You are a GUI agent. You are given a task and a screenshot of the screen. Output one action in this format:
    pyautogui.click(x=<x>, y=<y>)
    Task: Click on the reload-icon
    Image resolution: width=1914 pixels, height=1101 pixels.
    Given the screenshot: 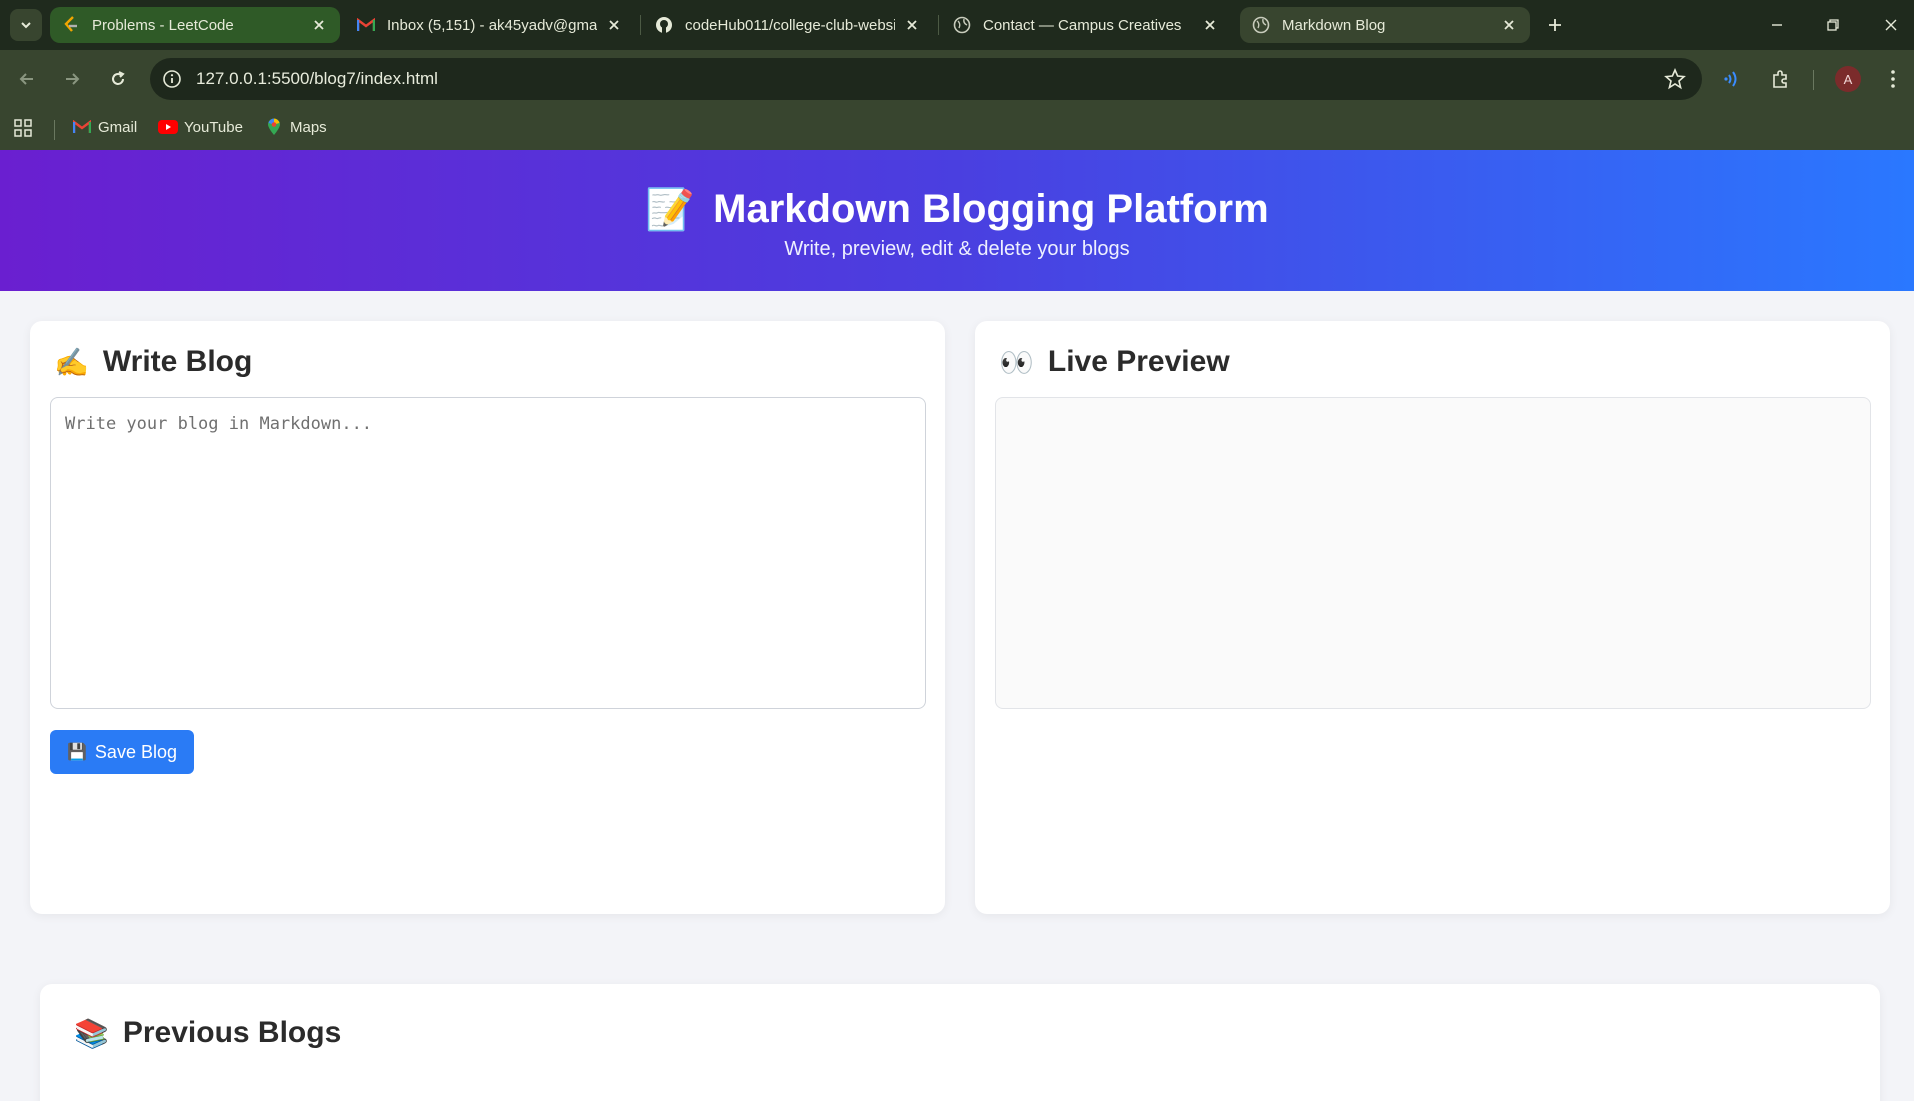 What is the action you would take?
    pyautogui.click(x=118, y=78)
    